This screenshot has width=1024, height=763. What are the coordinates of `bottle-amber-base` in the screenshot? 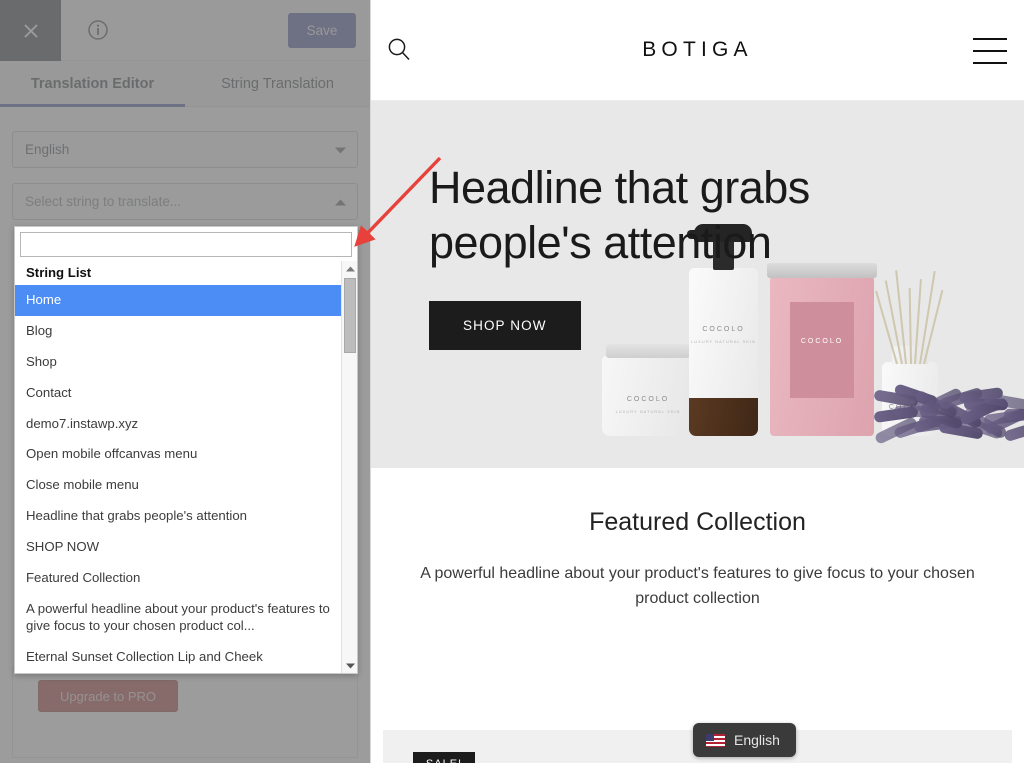 It's located at (723, 417).